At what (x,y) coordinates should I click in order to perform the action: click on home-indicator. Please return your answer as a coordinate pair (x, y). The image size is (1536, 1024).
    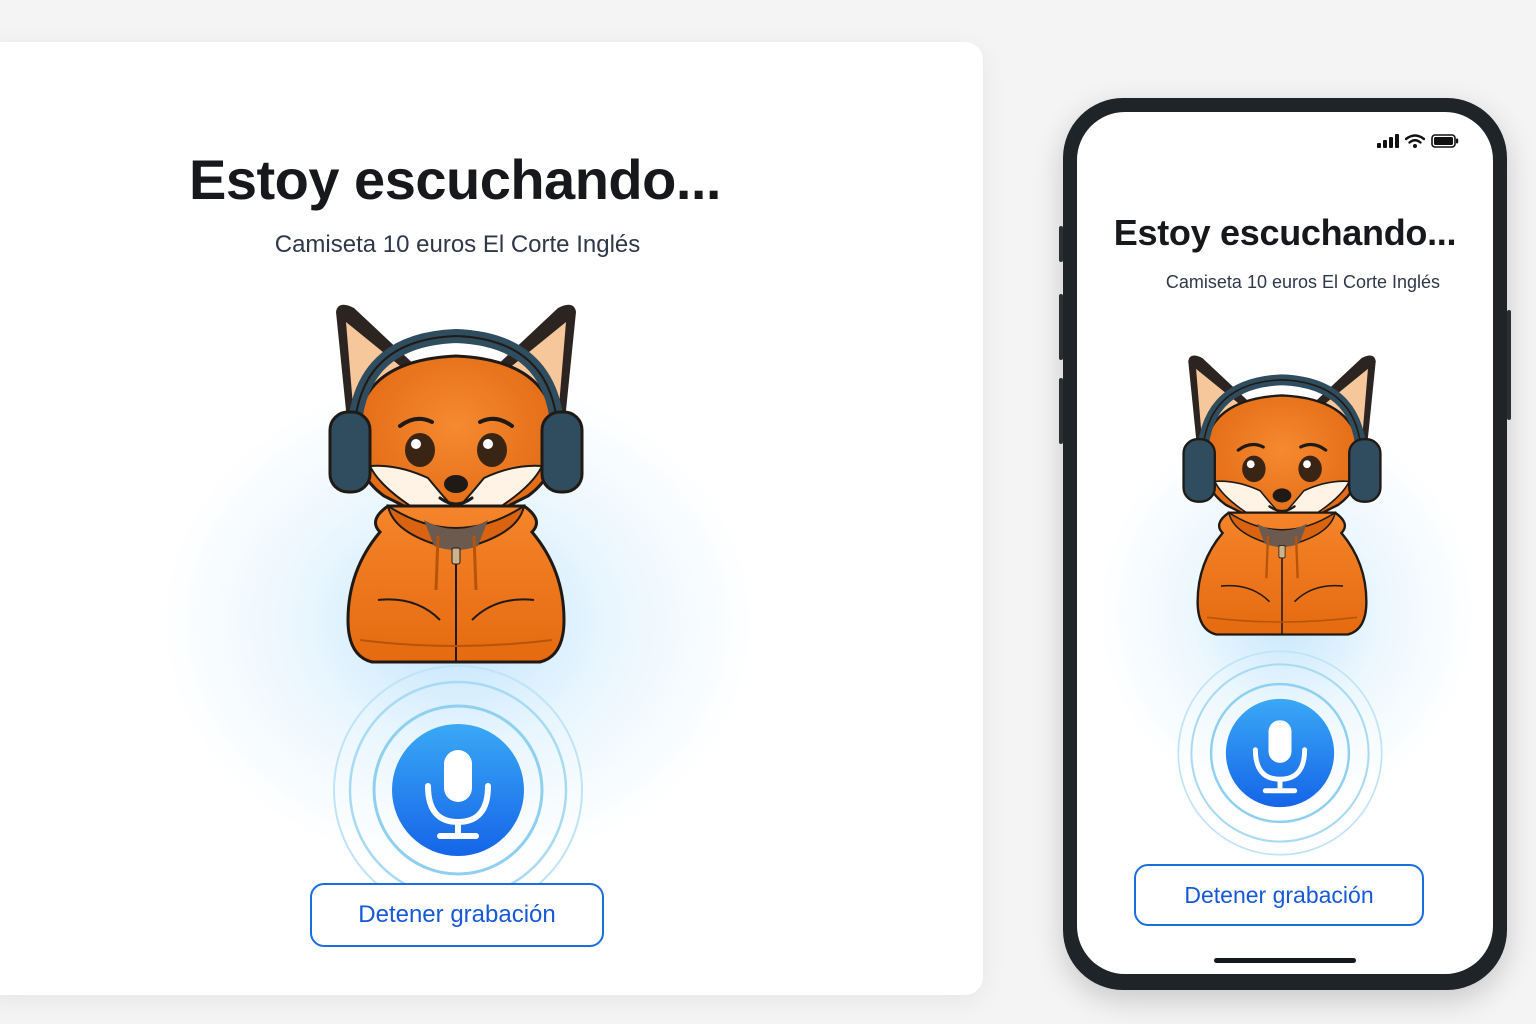
    Looking at the image, I should click on (1285, 960).